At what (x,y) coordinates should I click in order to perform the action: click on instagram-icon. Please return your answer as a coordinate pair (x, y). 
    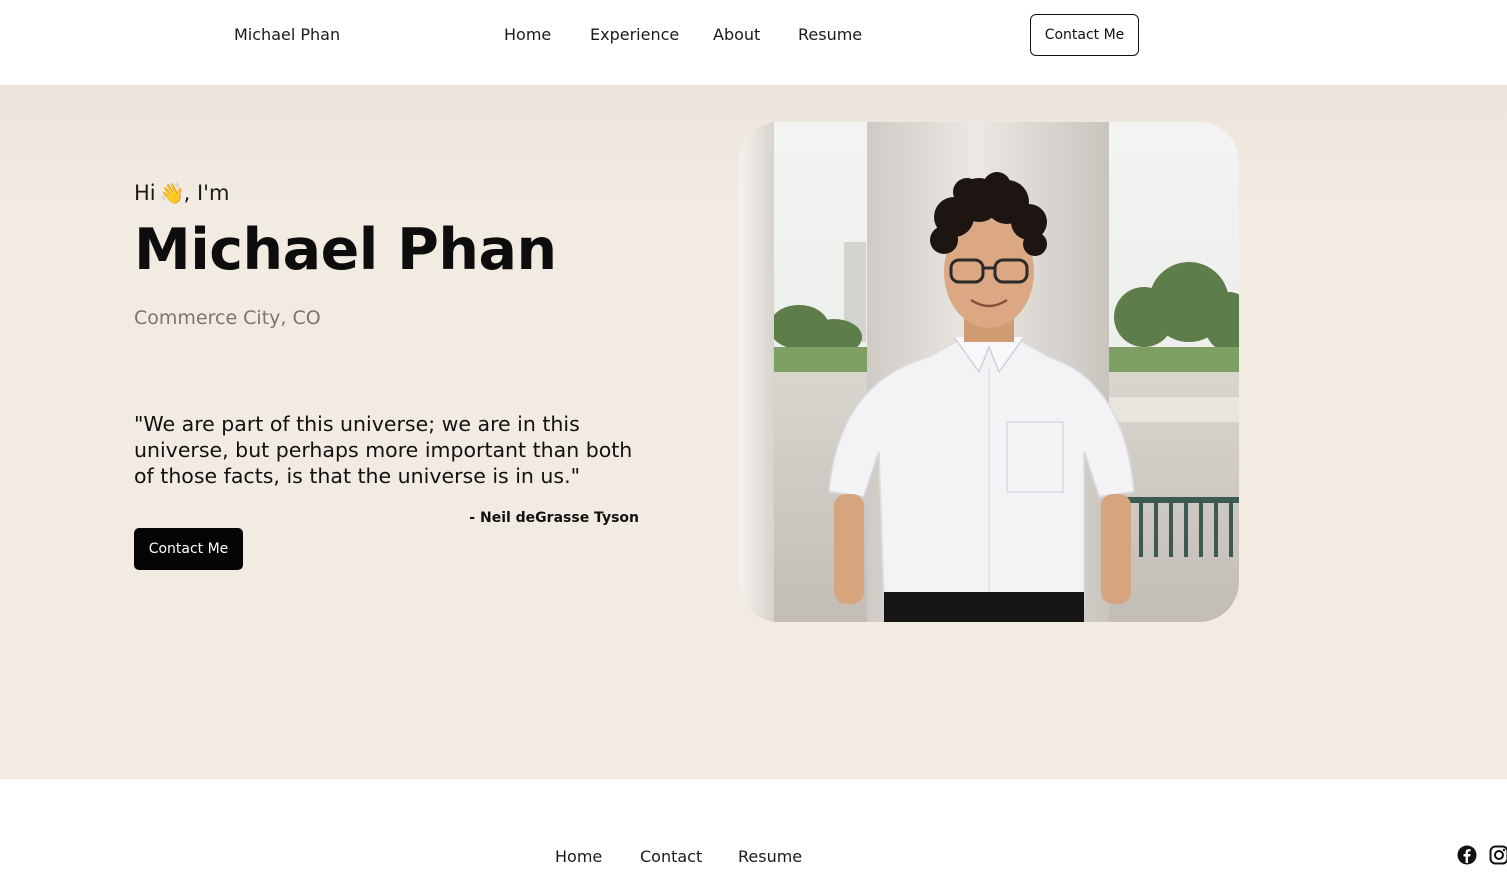
    Looking at the image, I should click on (1498, 855).